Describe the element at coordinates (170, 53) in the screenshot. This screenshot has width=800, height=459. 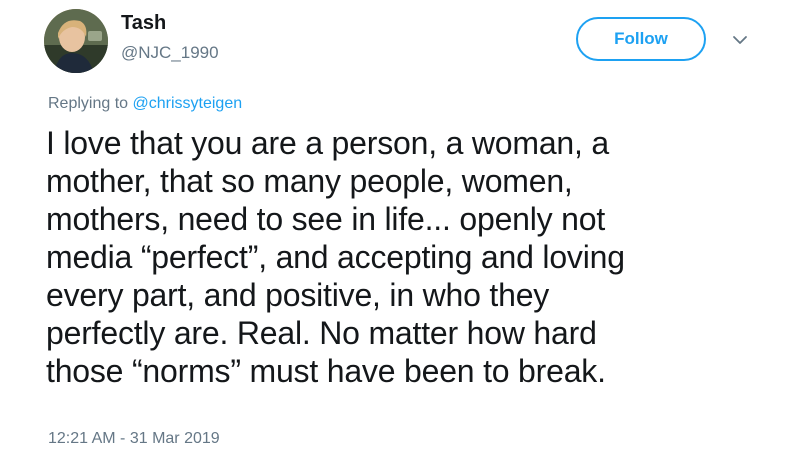
I see `author-handle: @NJC_1990` at that location.